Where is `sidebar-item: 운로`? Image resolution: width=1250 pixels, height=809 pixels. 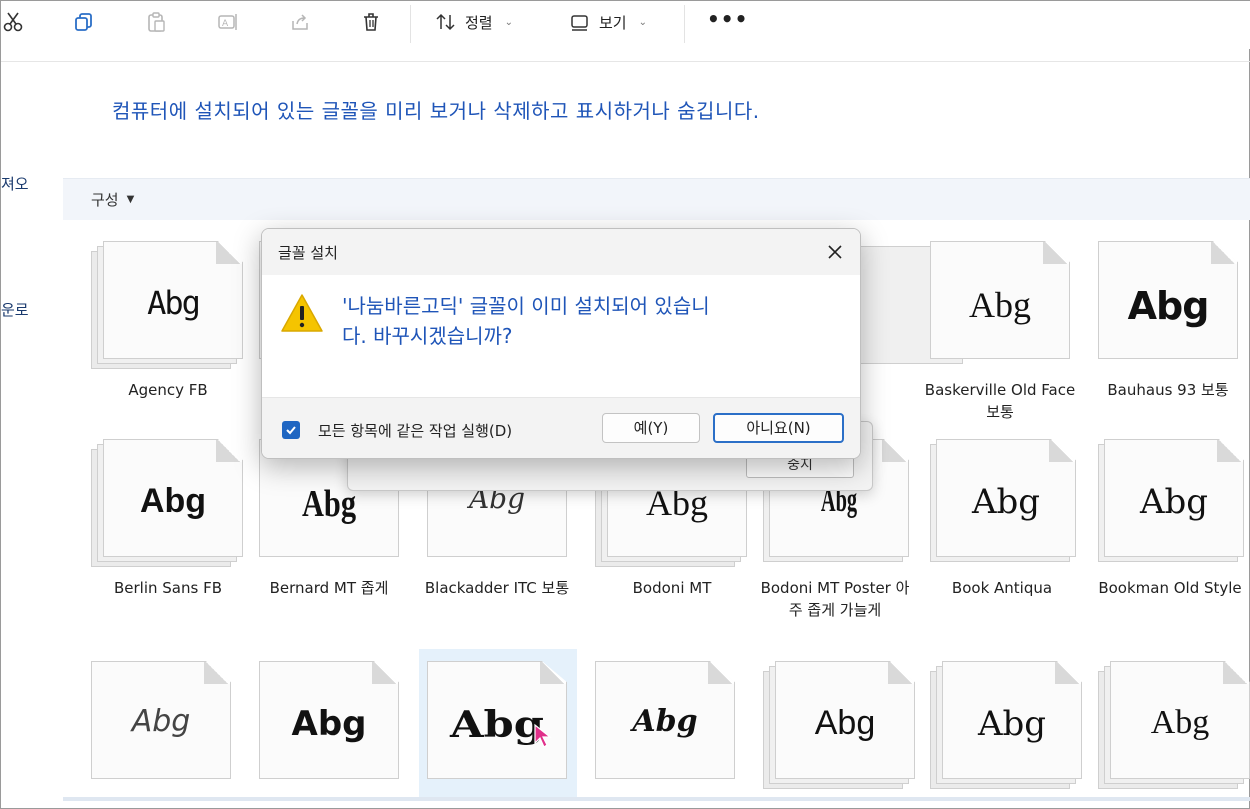
sidebar-item: 운로 is located at coordinates (15, 309).